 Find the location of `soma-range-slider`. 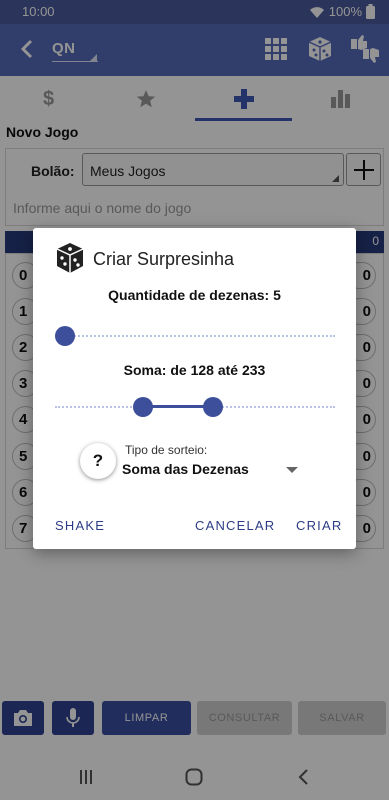

soma-range-slider is located at coordinates (195, 407).